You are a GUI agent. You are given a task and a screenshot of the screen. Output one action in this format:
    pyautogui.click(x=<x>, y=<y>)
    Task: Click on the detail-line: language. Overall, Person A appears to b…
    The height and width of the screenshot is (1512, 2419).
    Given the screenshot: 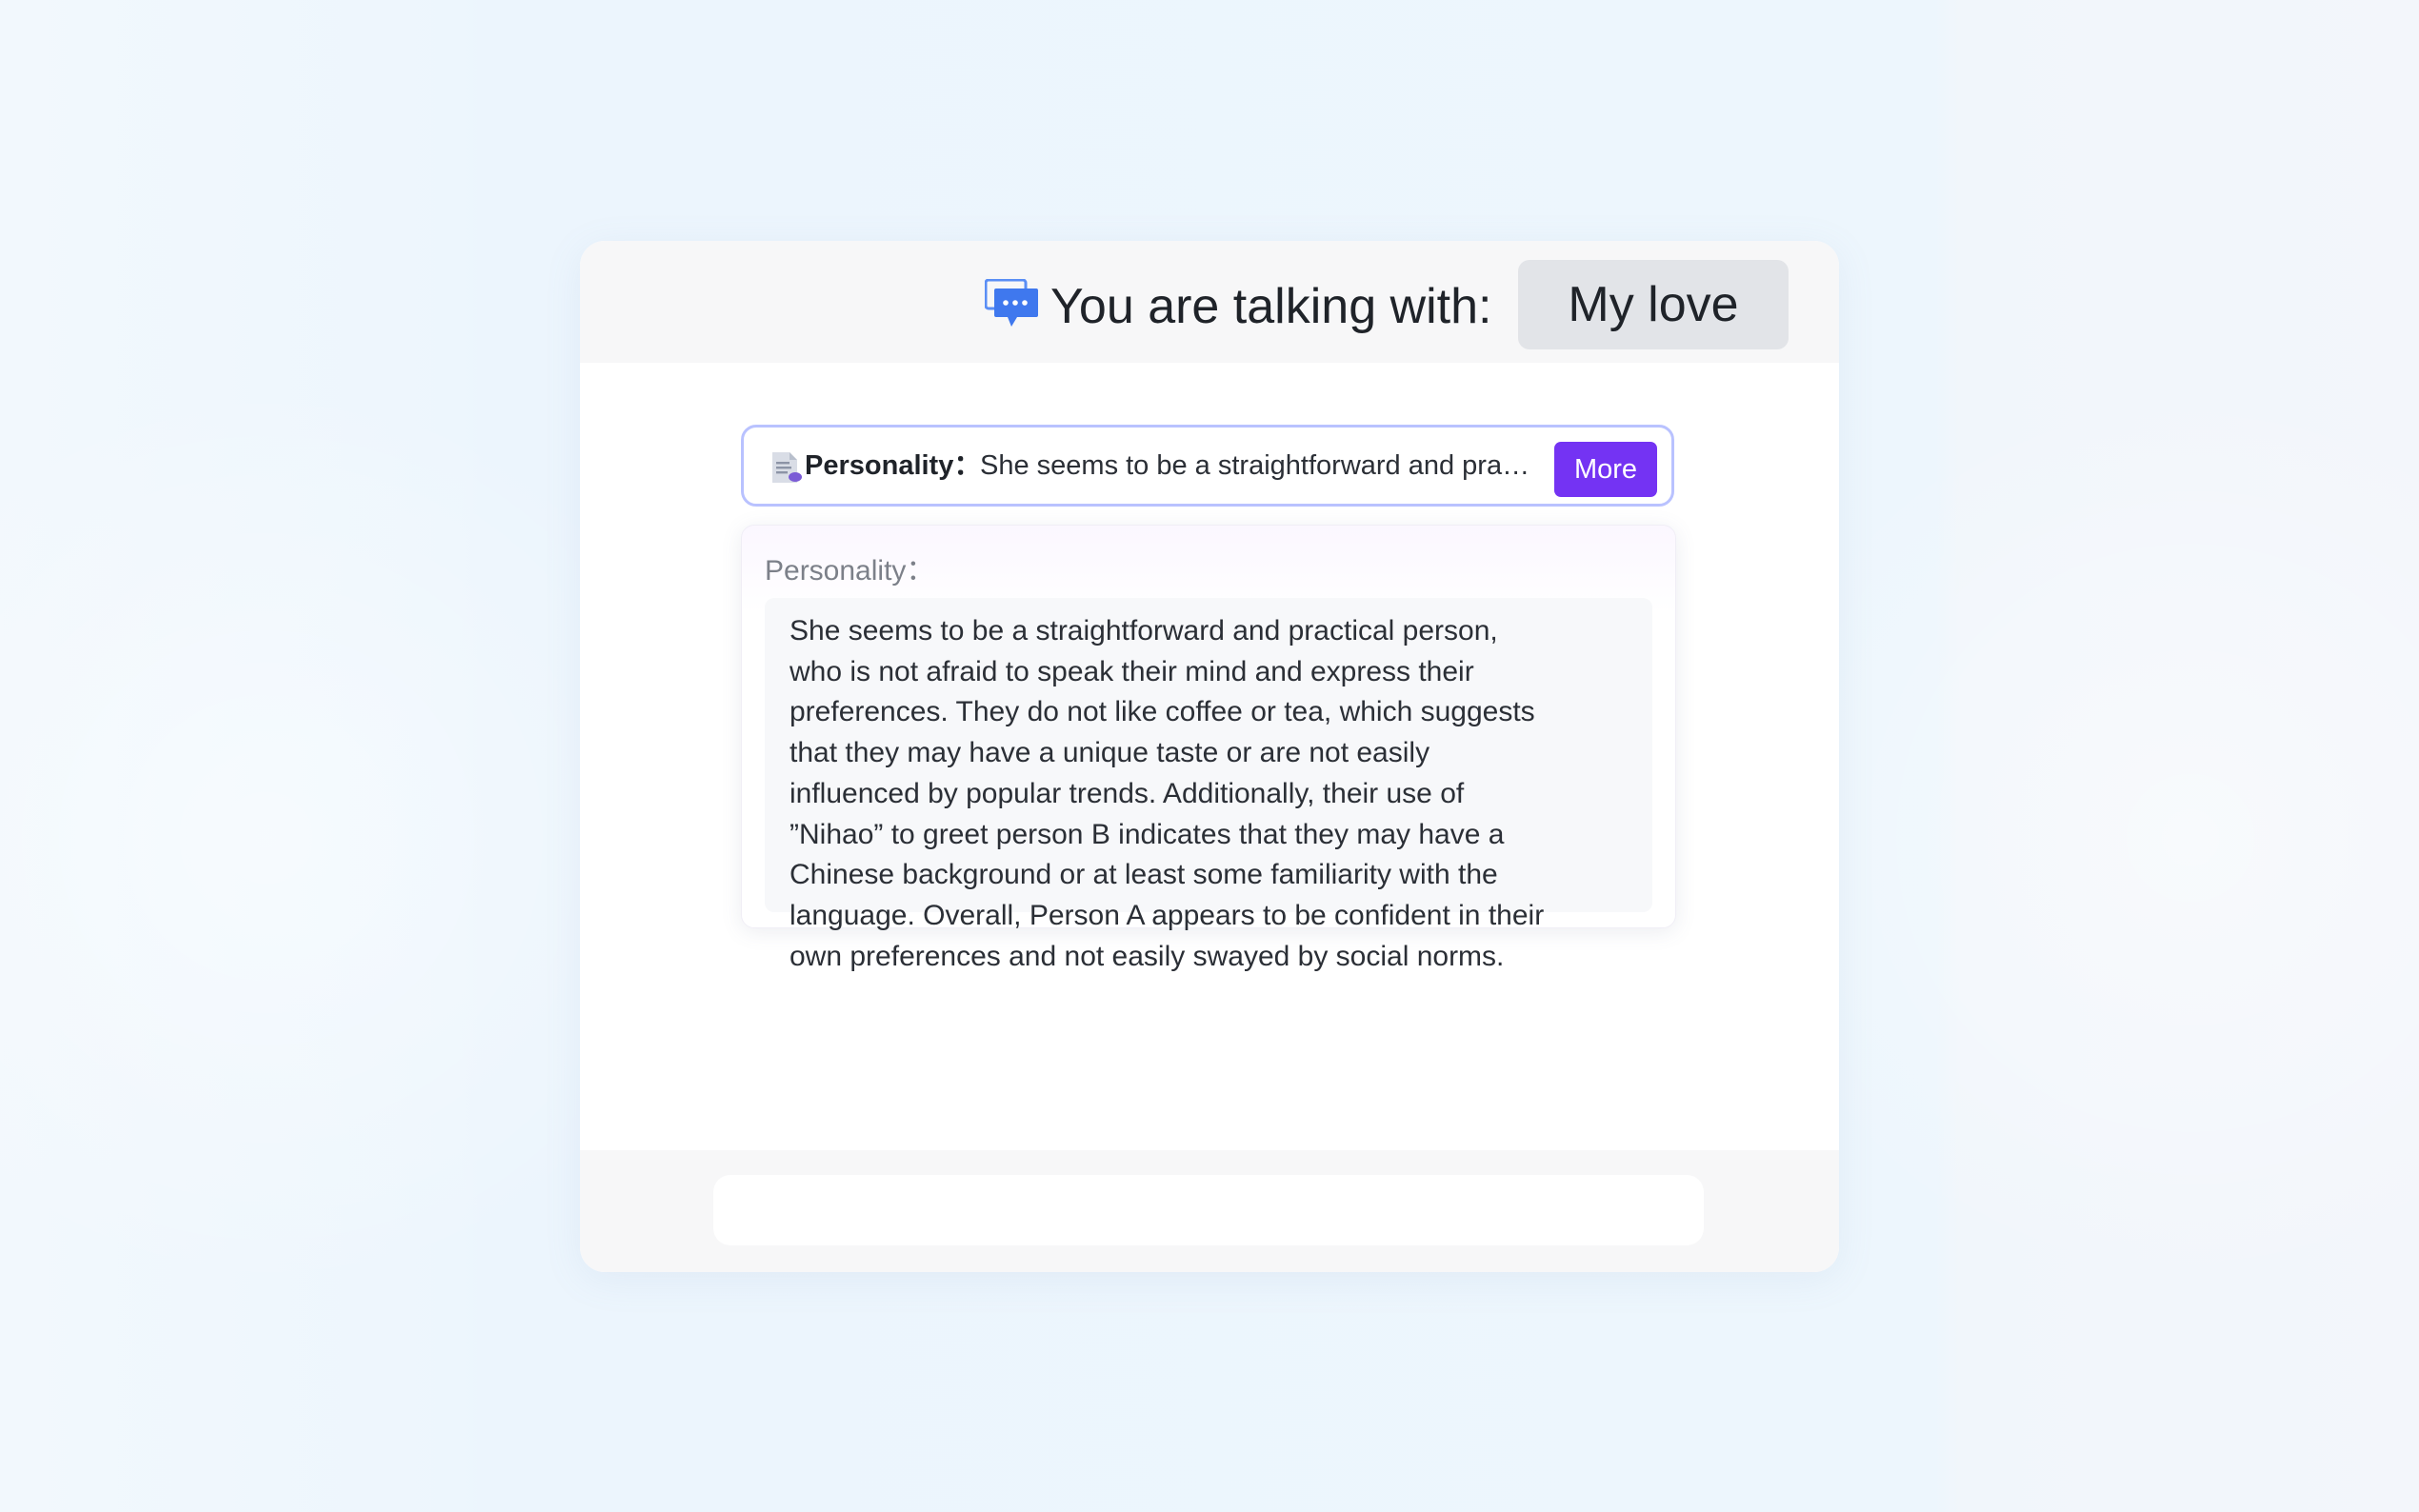 What is the action you would take?
    pyautogui.click(x=1167, y=915)
    